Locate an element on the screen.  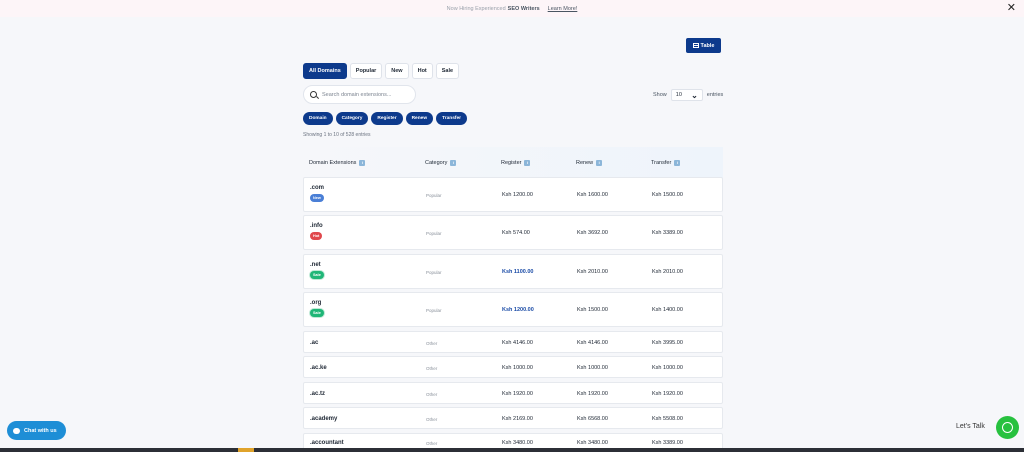
filter-all-domains: All Domains is located at coordinates (325, 71).